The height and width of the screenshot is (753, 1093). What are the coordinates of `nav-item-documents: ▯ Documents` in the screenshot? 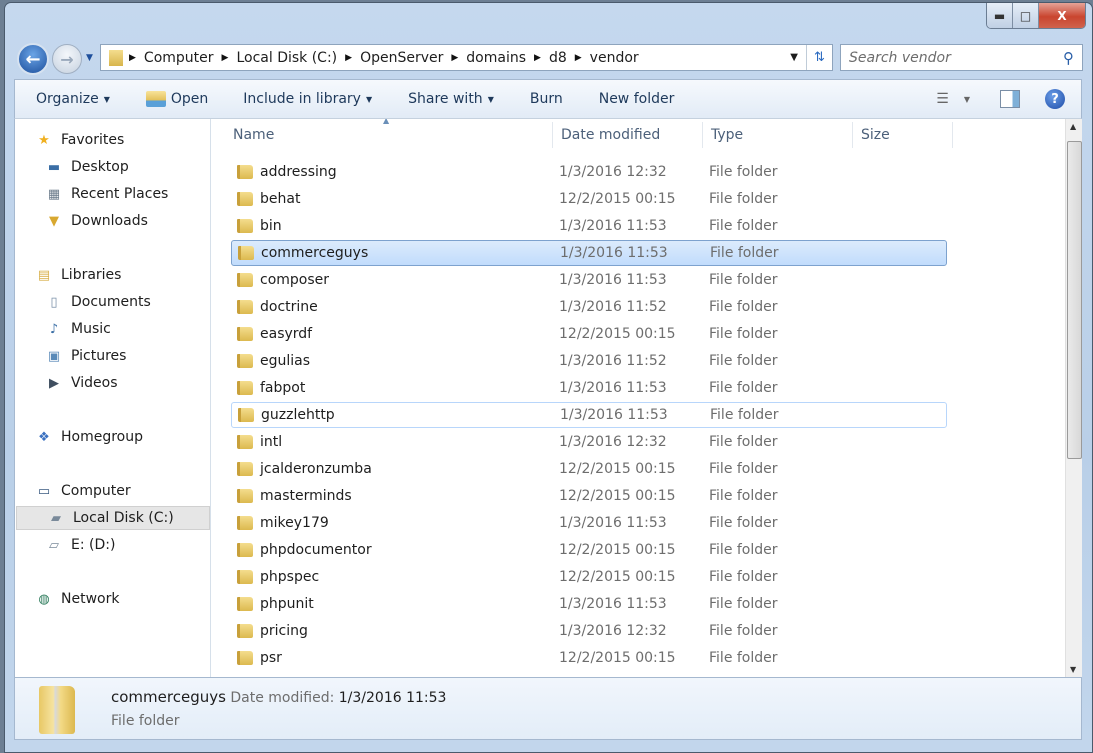 It's located at (113, 302).